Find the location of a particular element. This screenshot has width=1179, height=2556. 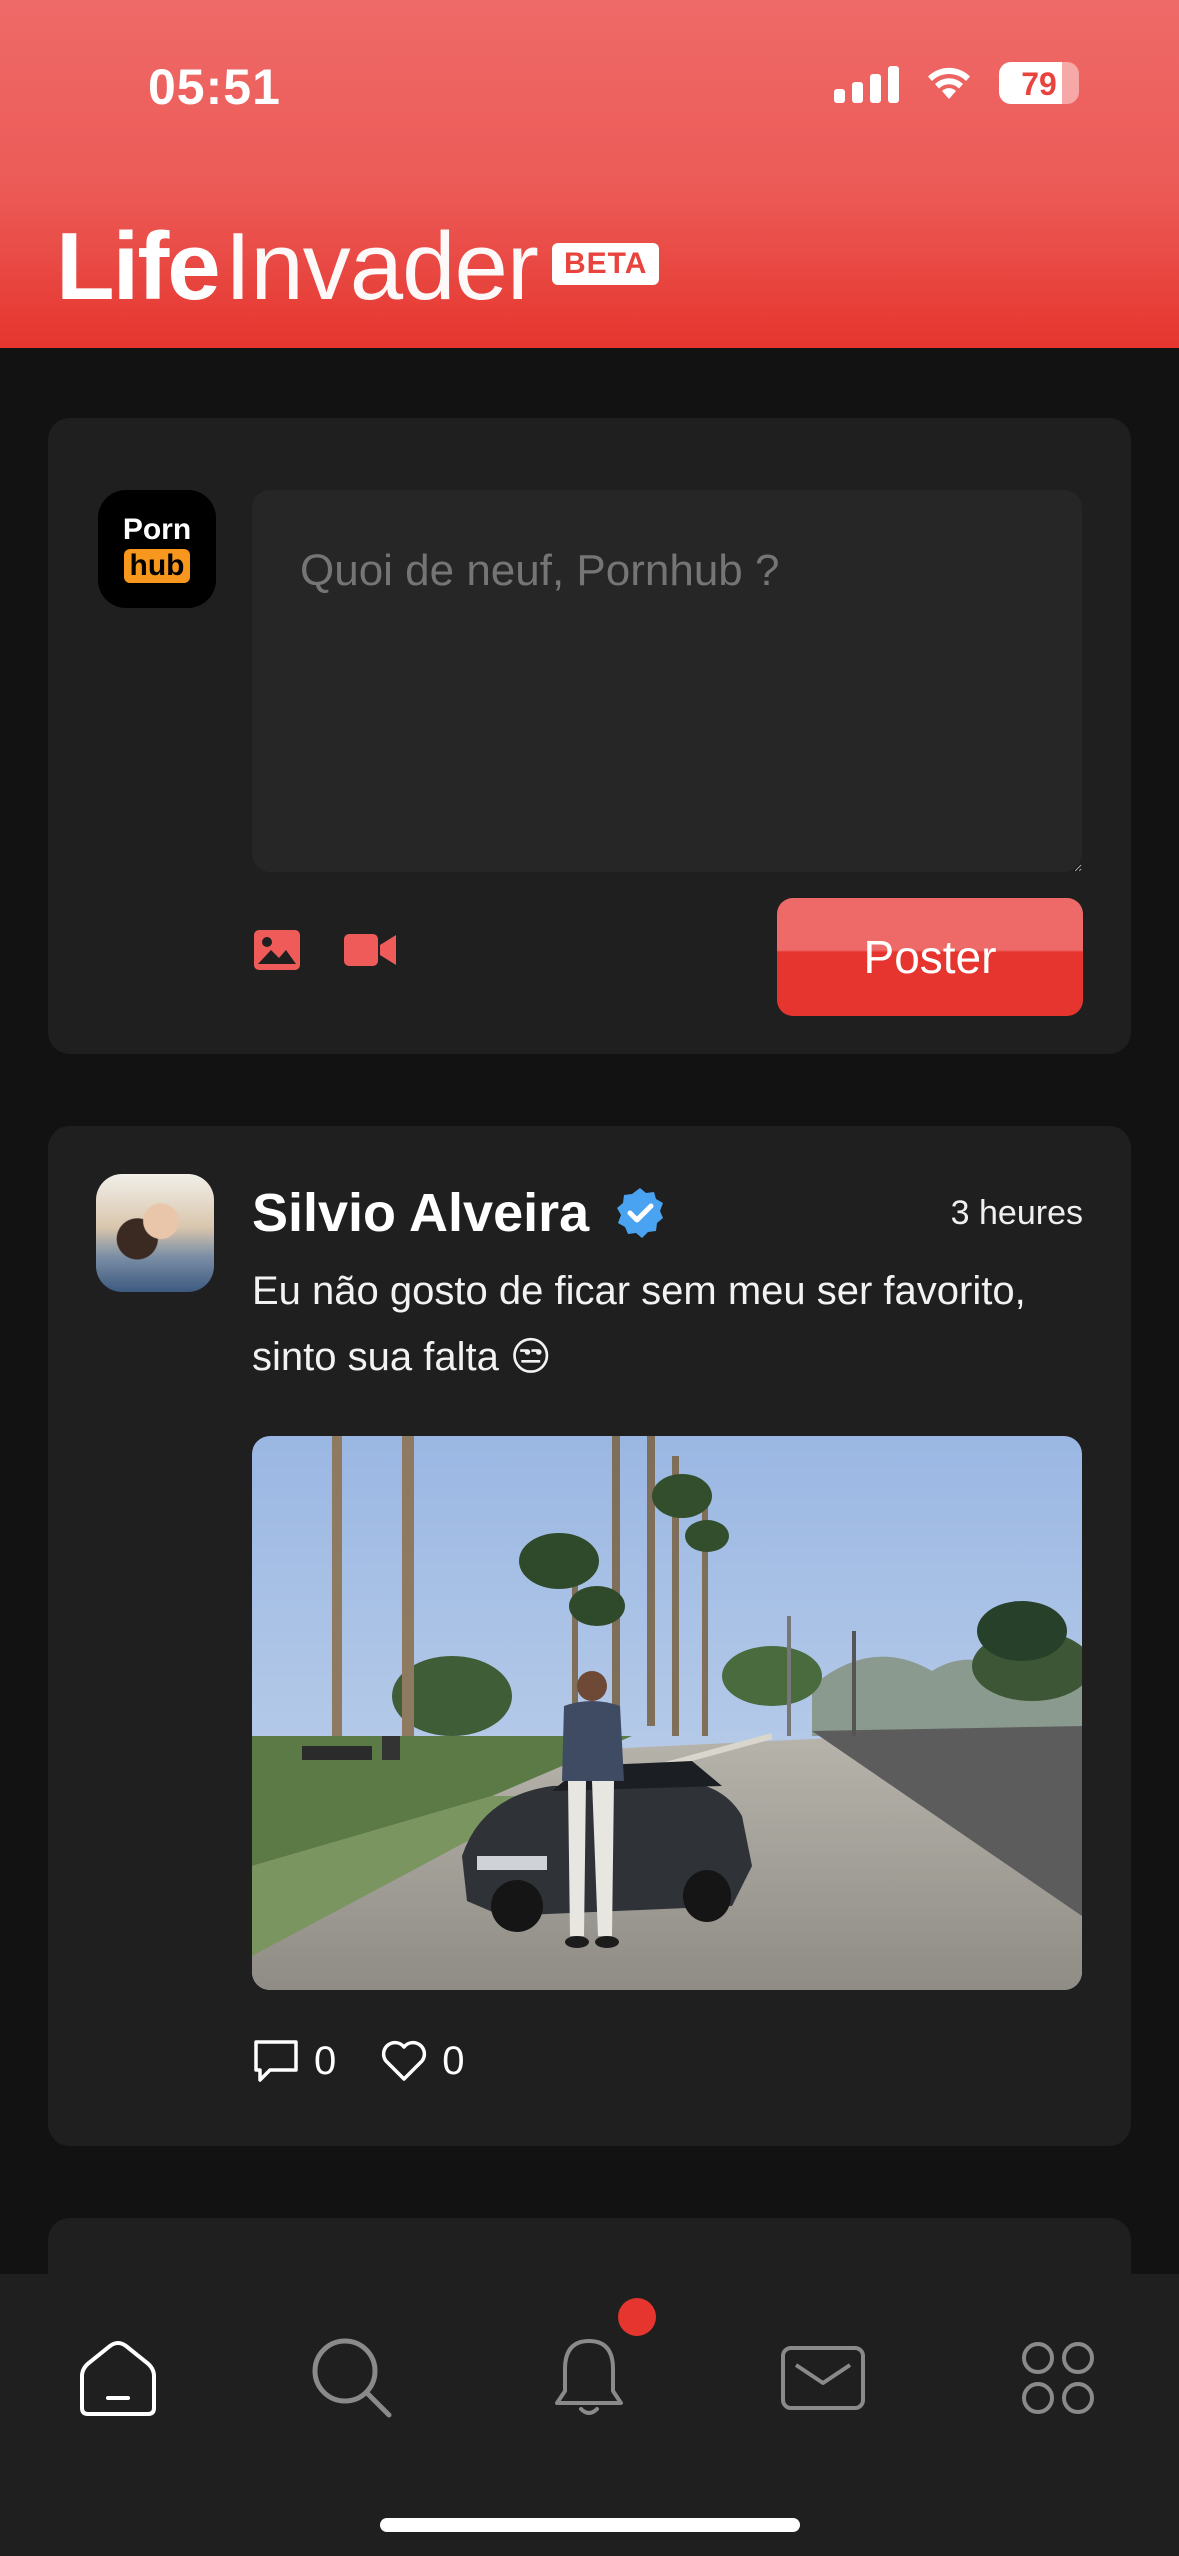

heart-icon is located at coordinates (404, 2060).